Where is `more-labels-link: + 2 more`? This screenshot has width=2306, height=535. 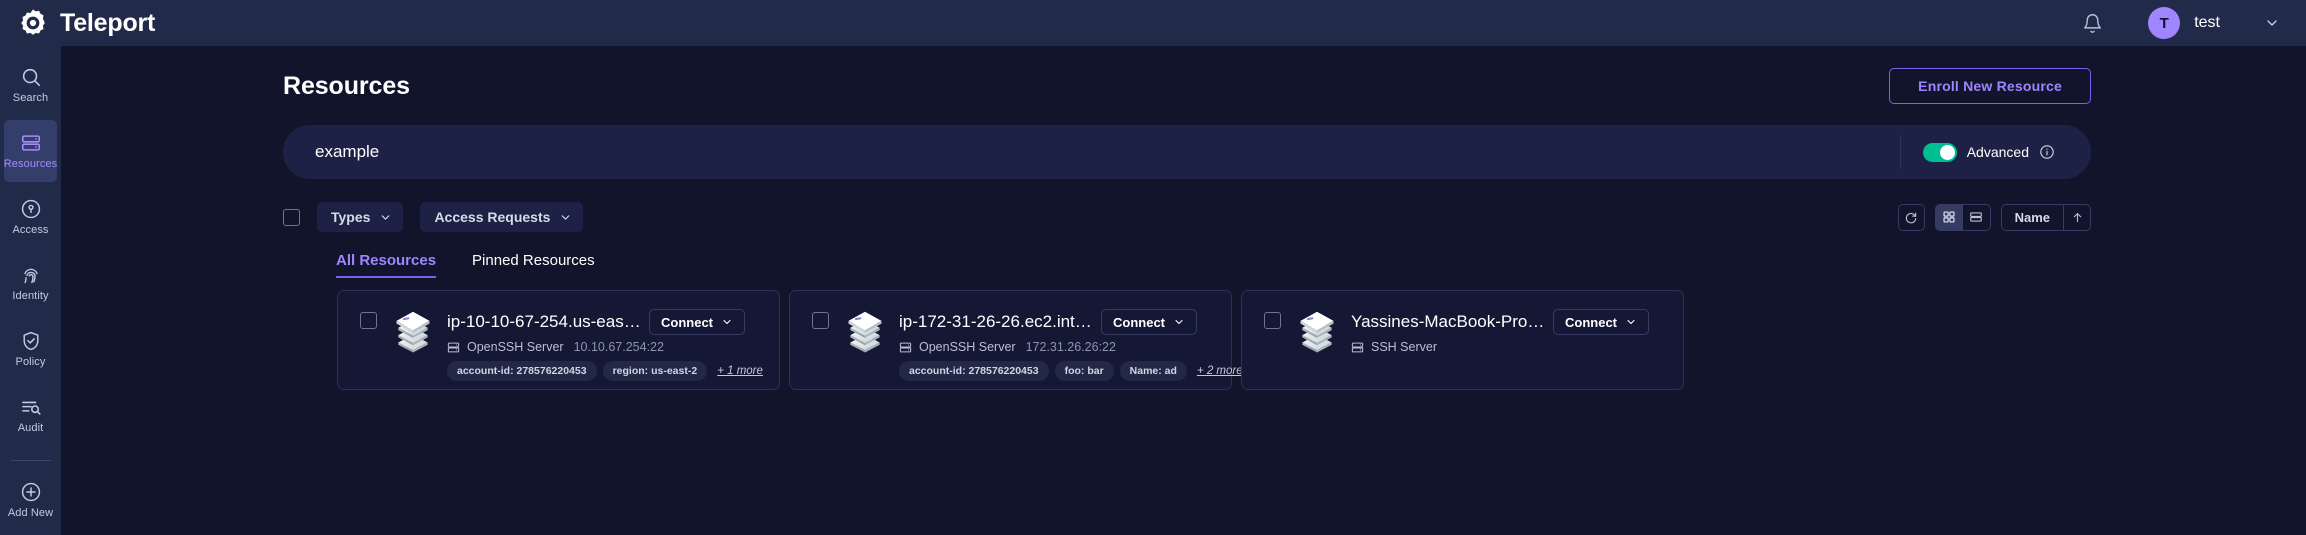 more-labels-link: + 2 more is located at coordinates (1220, 371).